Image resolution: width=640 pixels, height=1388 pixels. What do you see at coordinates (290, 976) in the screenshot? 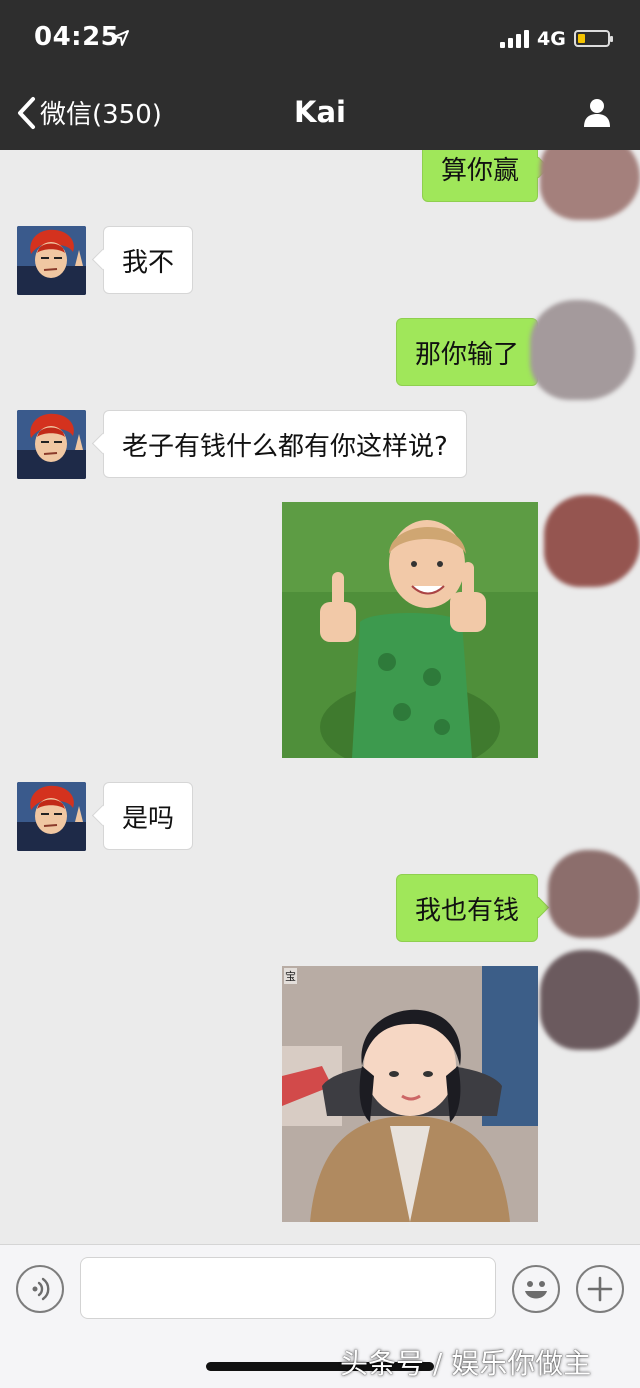
I see `image-caption: 宝` at bounding box center [290, 976].